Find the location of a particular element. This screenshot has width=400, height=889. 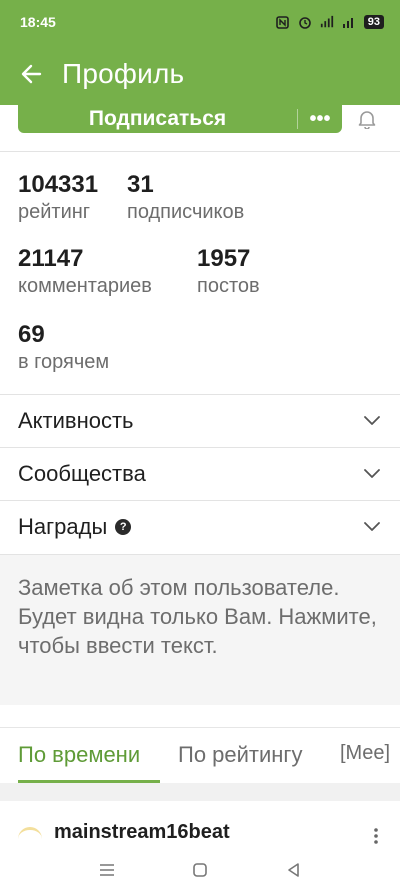

stat-value: 104331 is located at coordinates (58, 184).